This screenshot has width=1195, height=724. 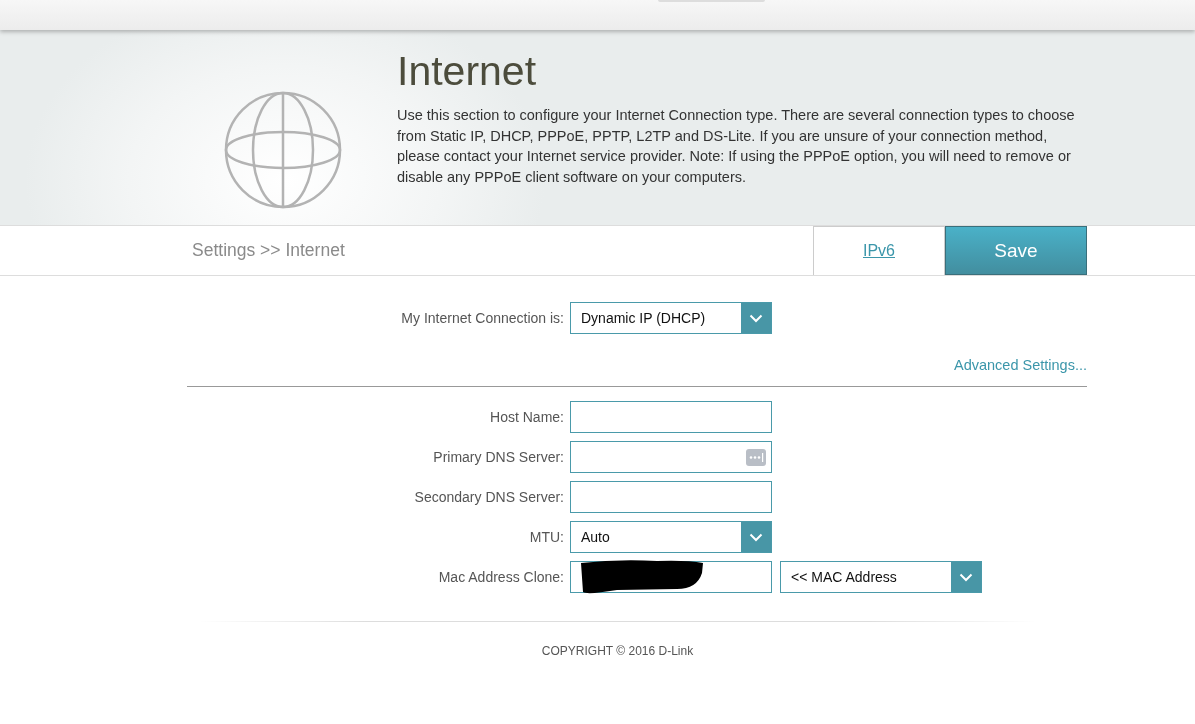 What do you see at coordinates (546, 537) in the screenshot?
I see `field-label: MTU:` at bounding box center [546, 537].